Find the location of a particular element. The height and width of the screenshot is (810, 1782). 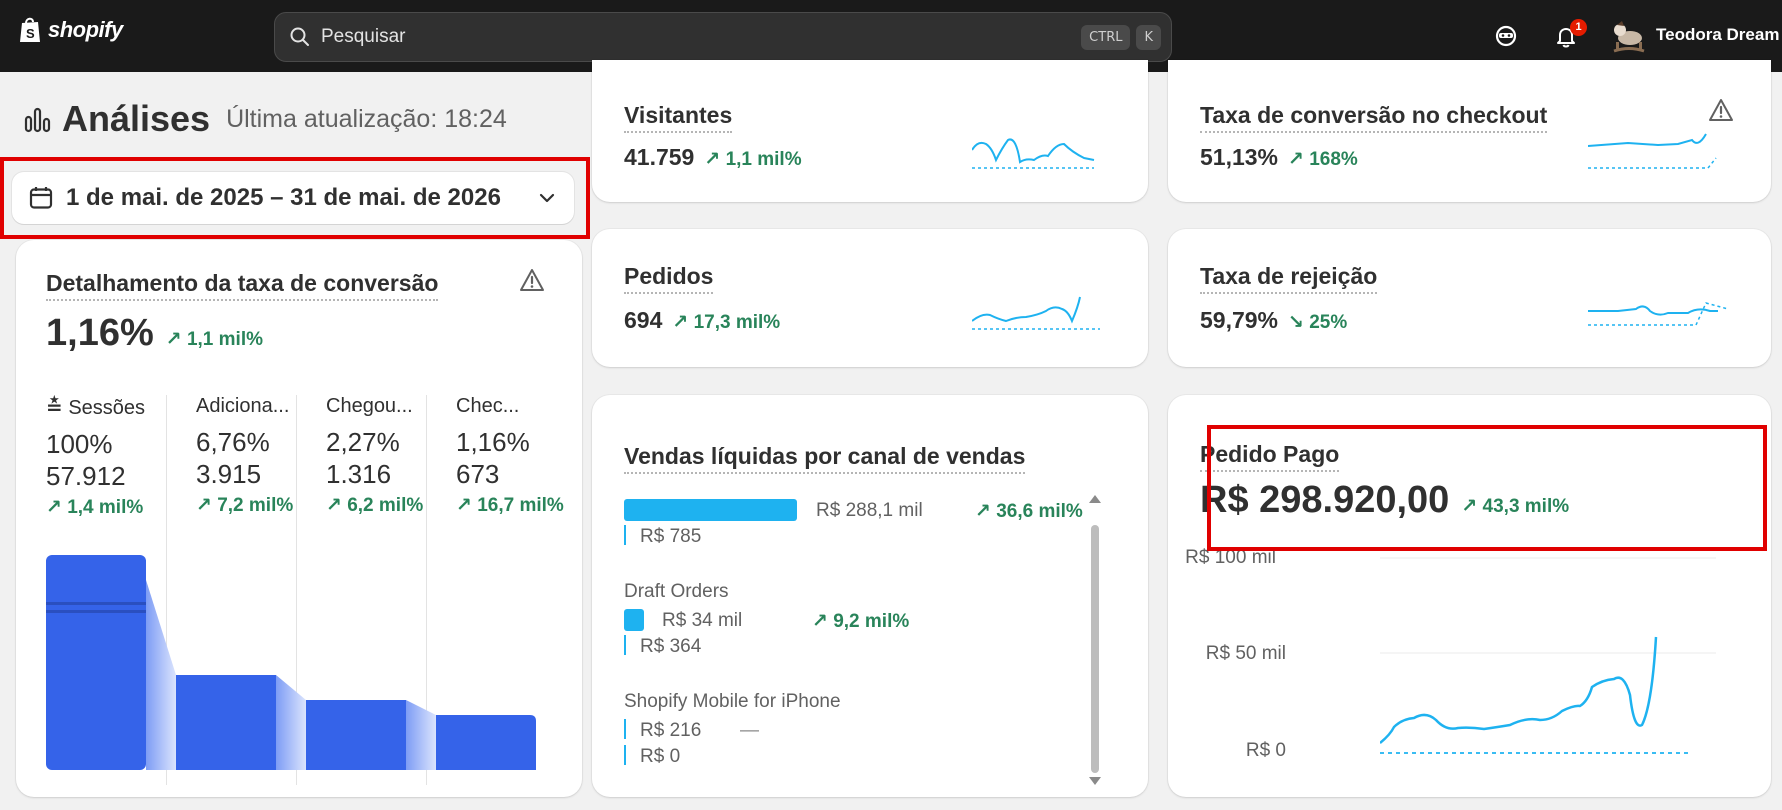

funnel-delta: 16,7 mil% is located at coordinates (520, 505).